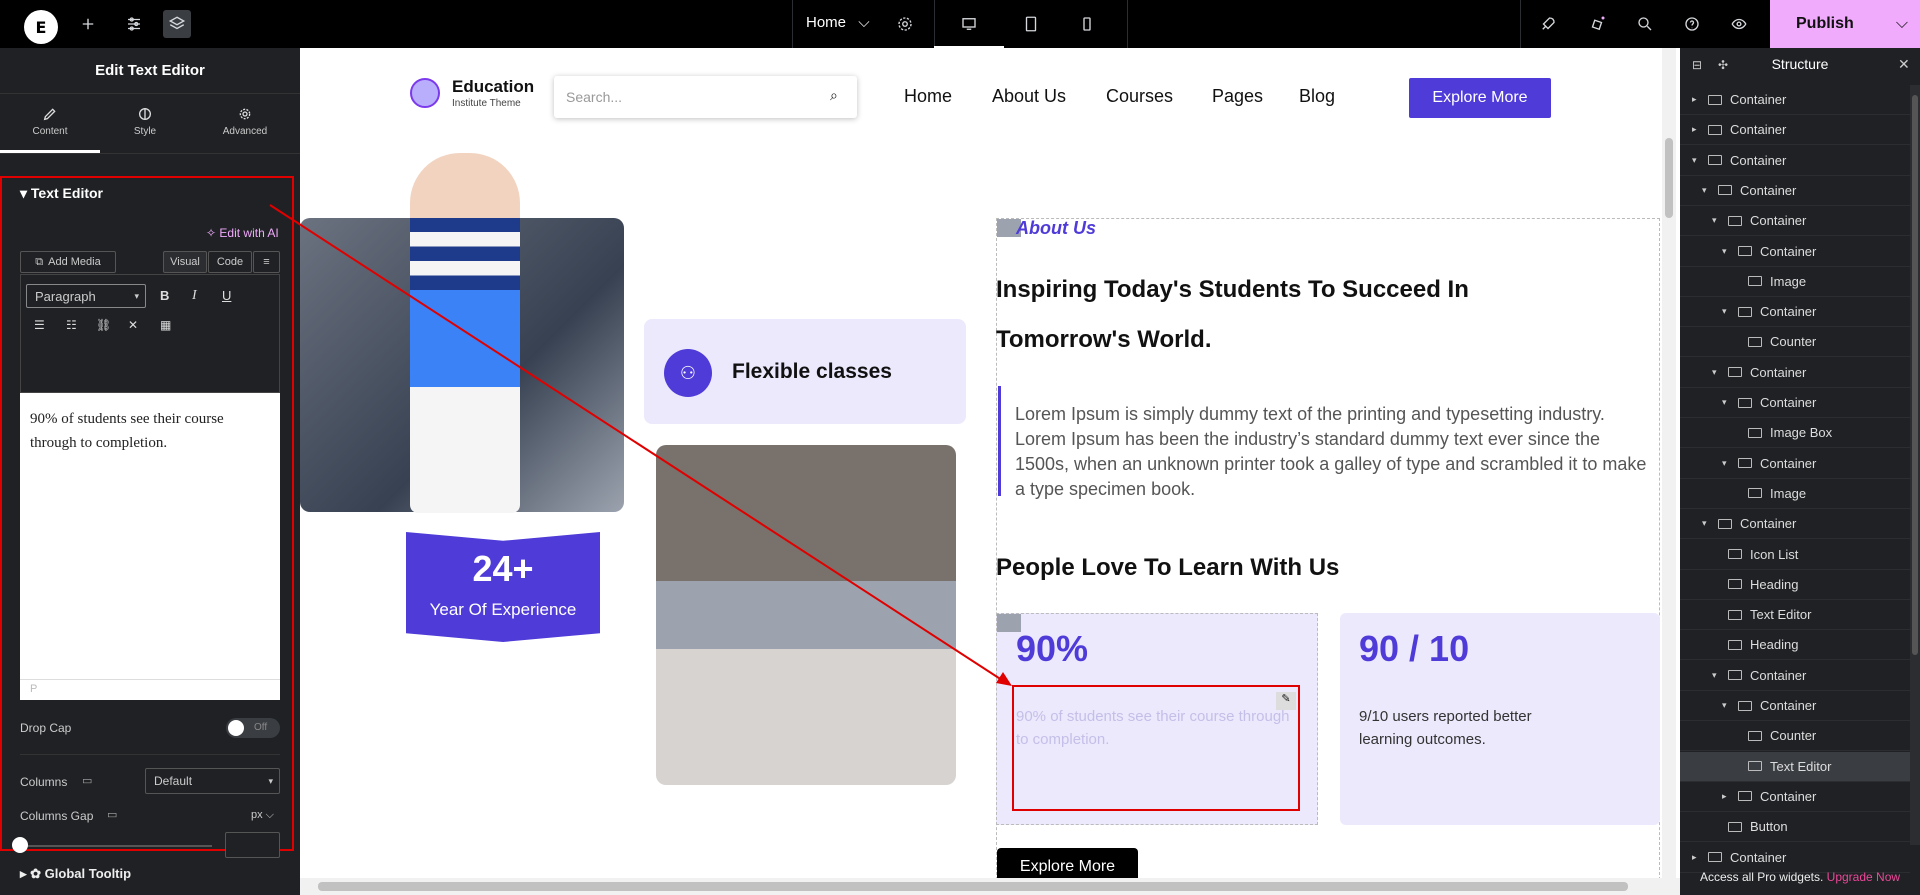 This screenshot has height=895, width=1920. I want to click on site-settings-icon, so click(134, 24).